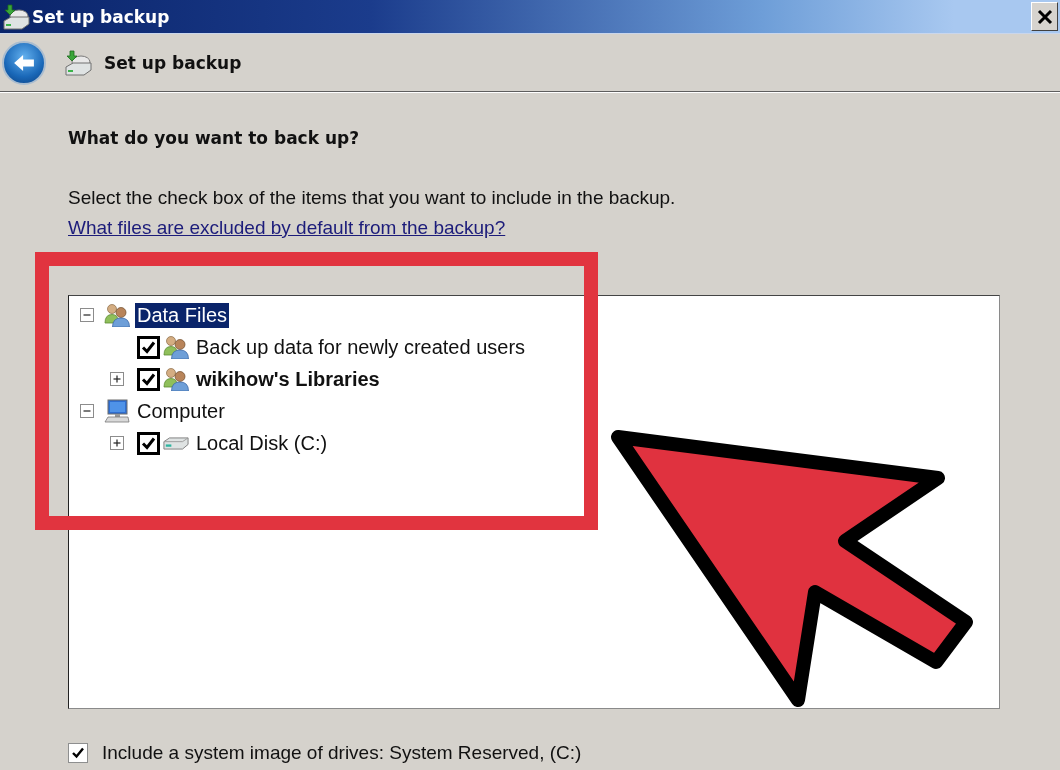  I want to click on left-arrow-icon, so click(24, 62).